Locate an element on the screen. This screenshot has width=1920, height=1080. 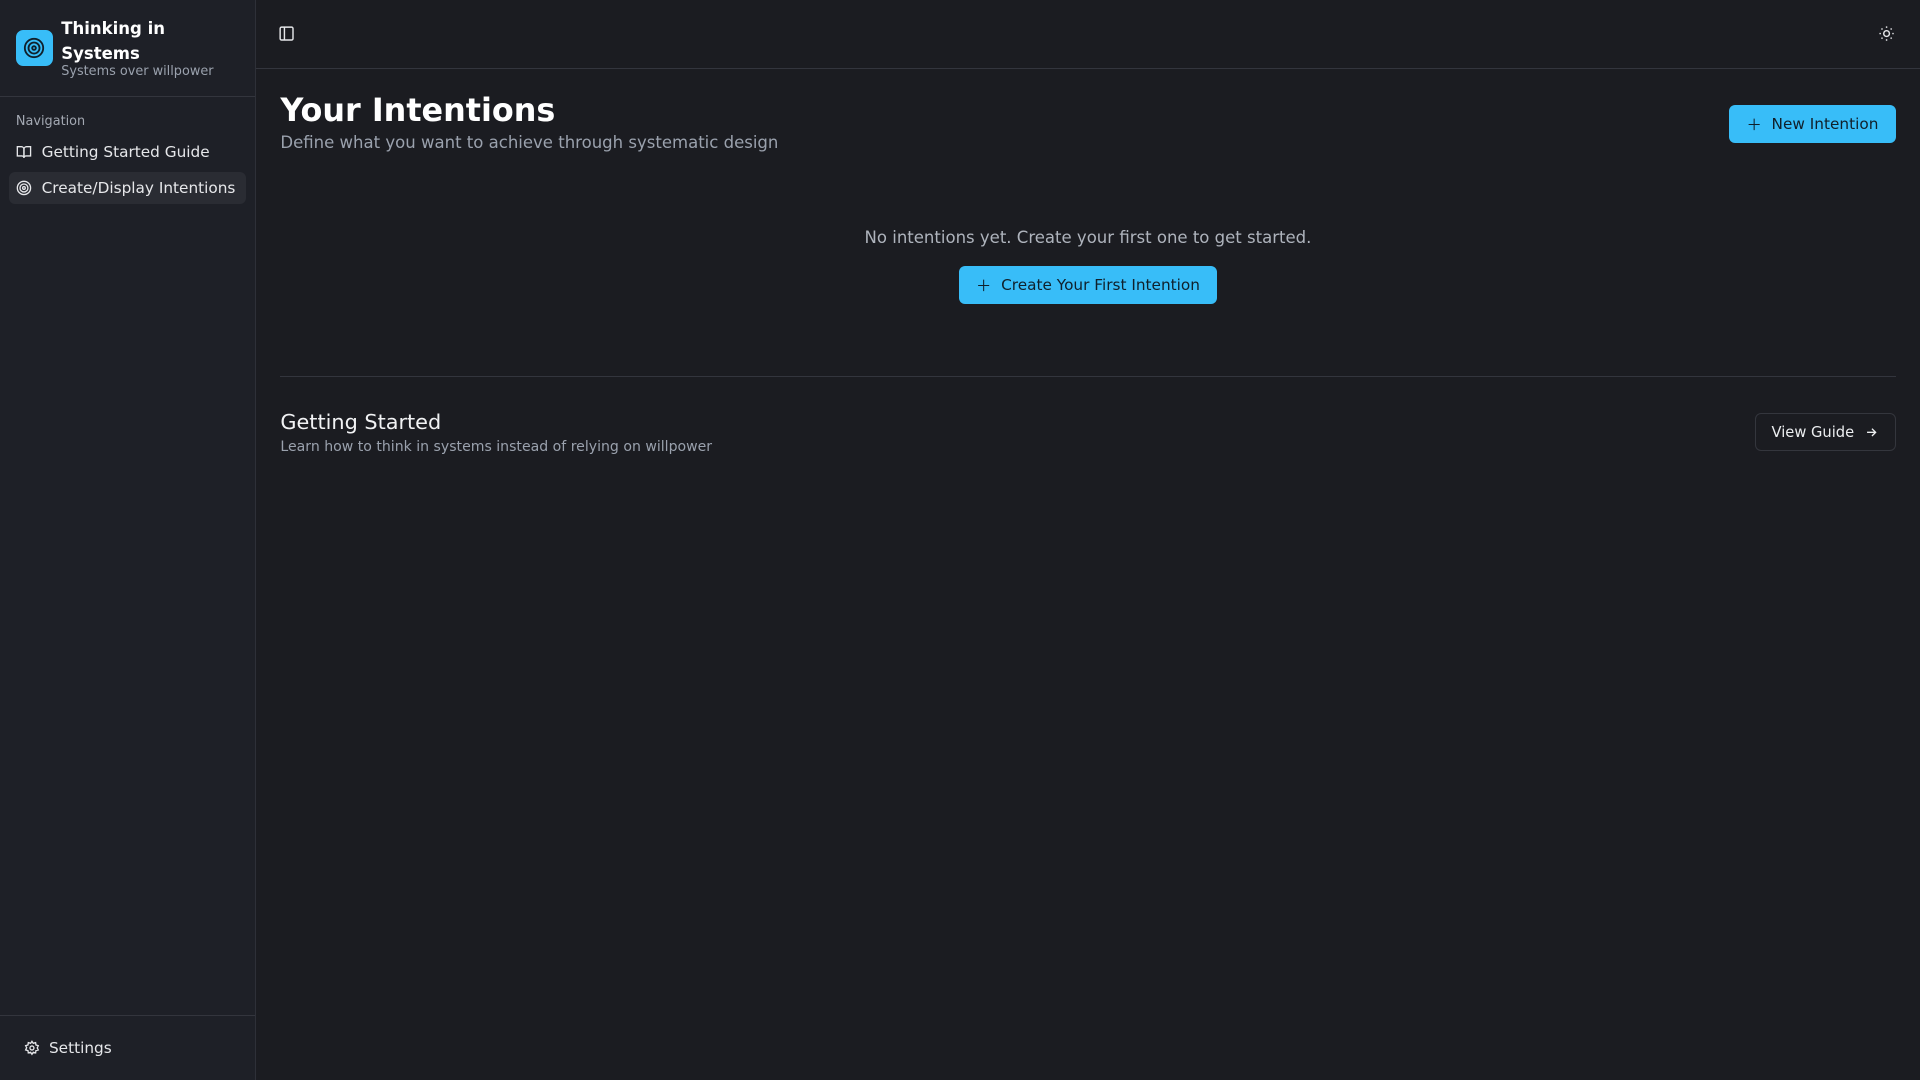
nav-section-label: Navigation is located at coordinates (50, 121).